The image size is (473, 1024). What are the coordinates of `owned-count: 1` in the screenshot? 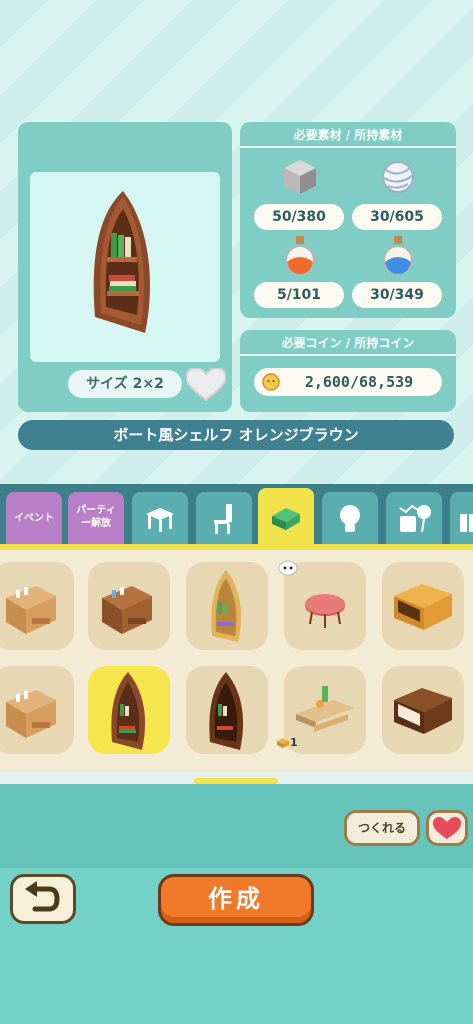 It's located at (294, 742).